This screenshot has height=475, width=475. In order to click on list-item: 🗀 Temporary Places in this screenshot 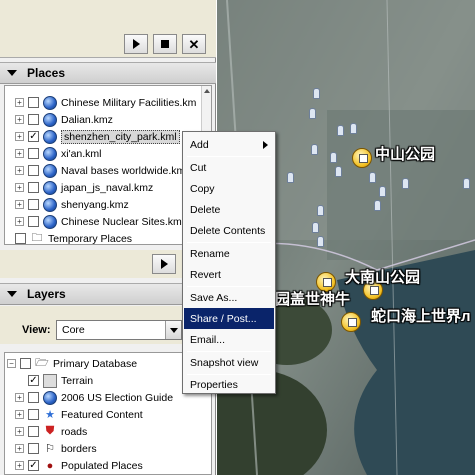, I will do `click(69, 237)`.